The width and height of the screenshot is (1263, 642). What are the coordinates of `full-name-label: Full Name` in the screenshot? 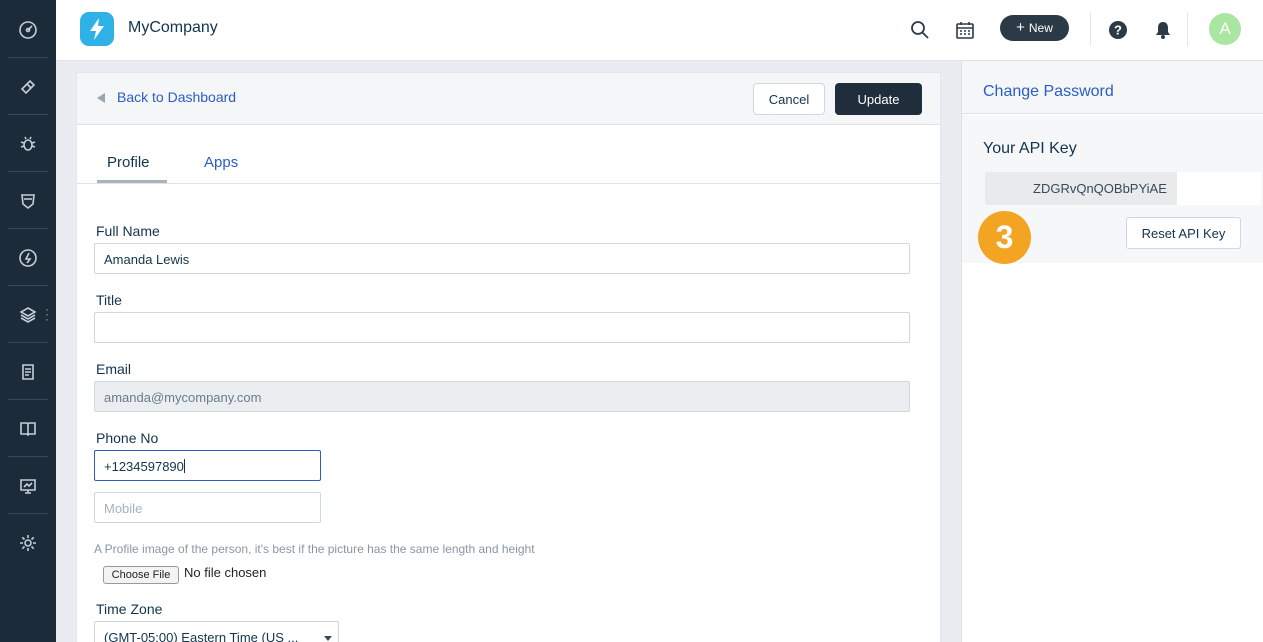 It's located at (128, 231).